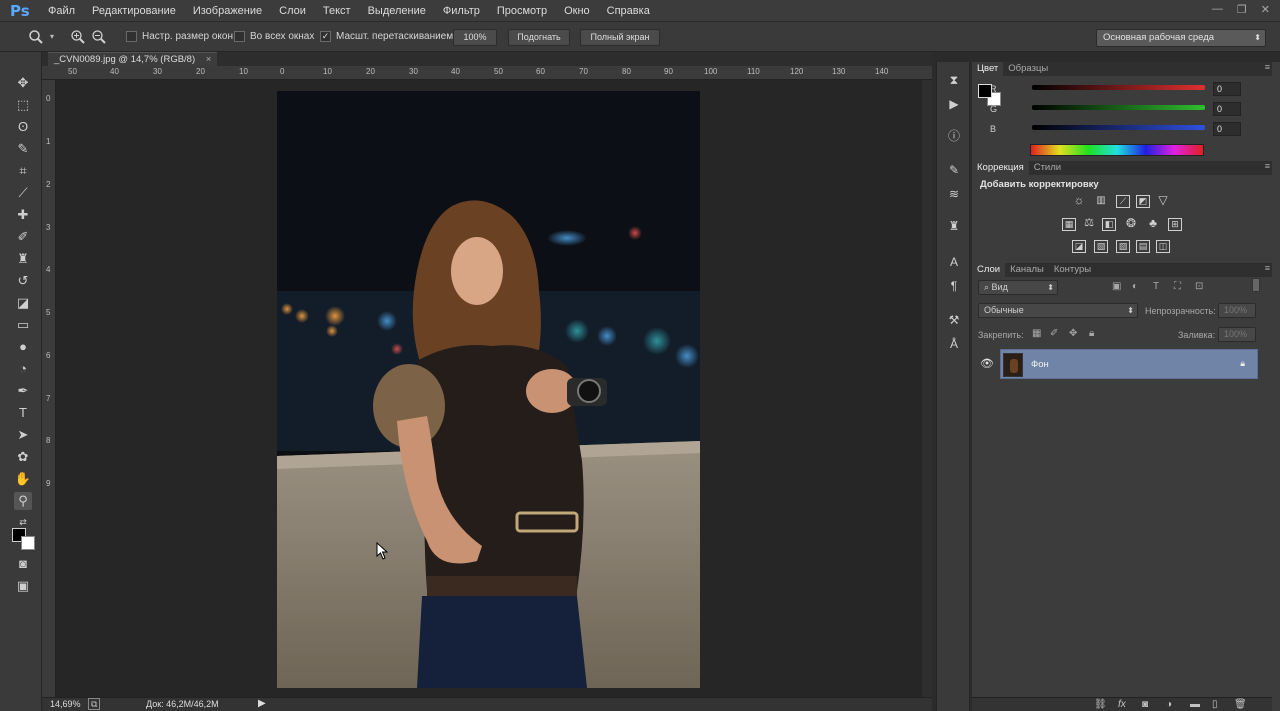  I want to click on zoom-in-icon, so click(78, 37).